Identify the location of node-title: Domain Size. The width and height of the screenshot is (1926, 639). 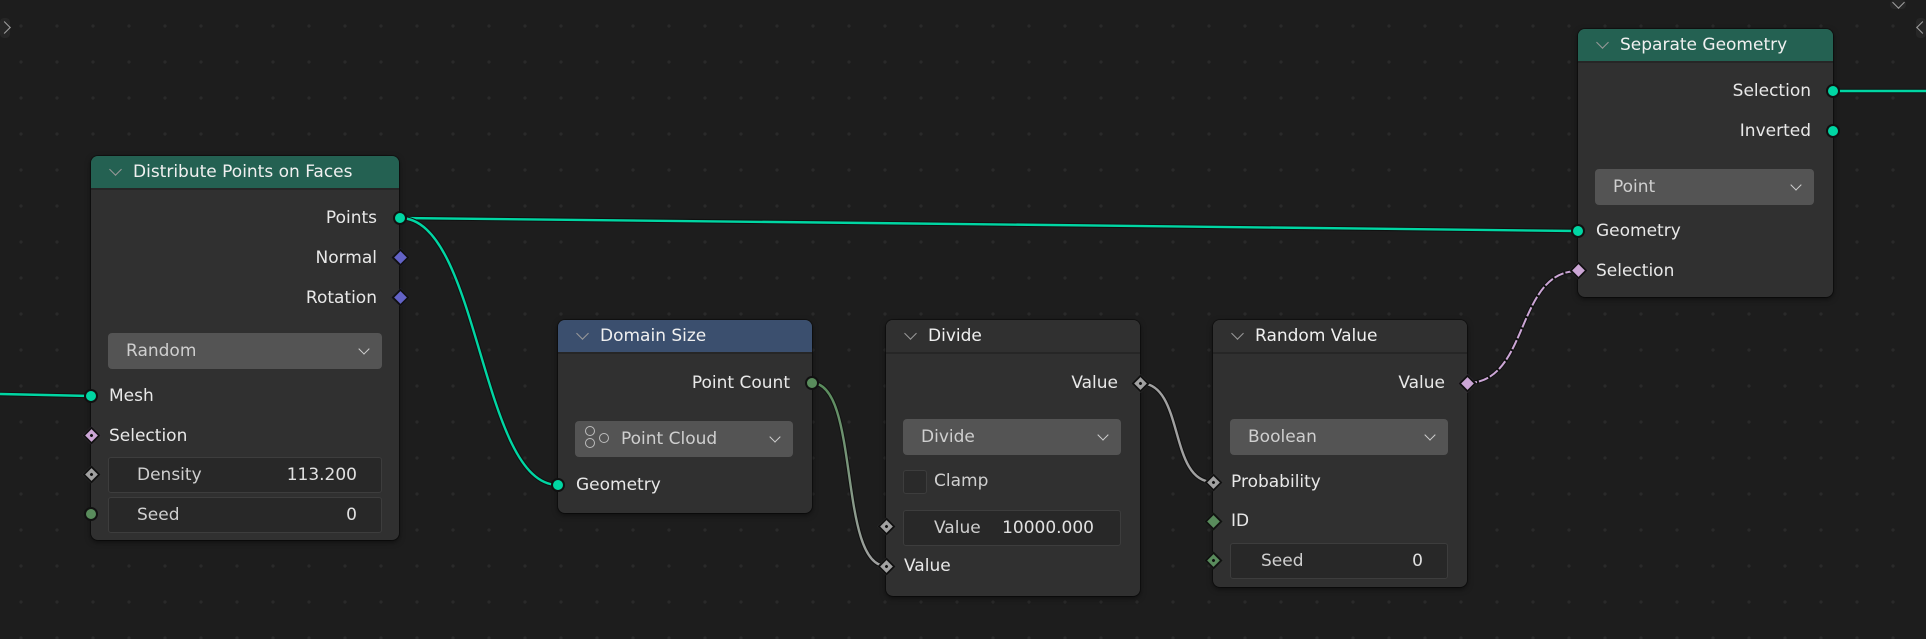
(653, 336).